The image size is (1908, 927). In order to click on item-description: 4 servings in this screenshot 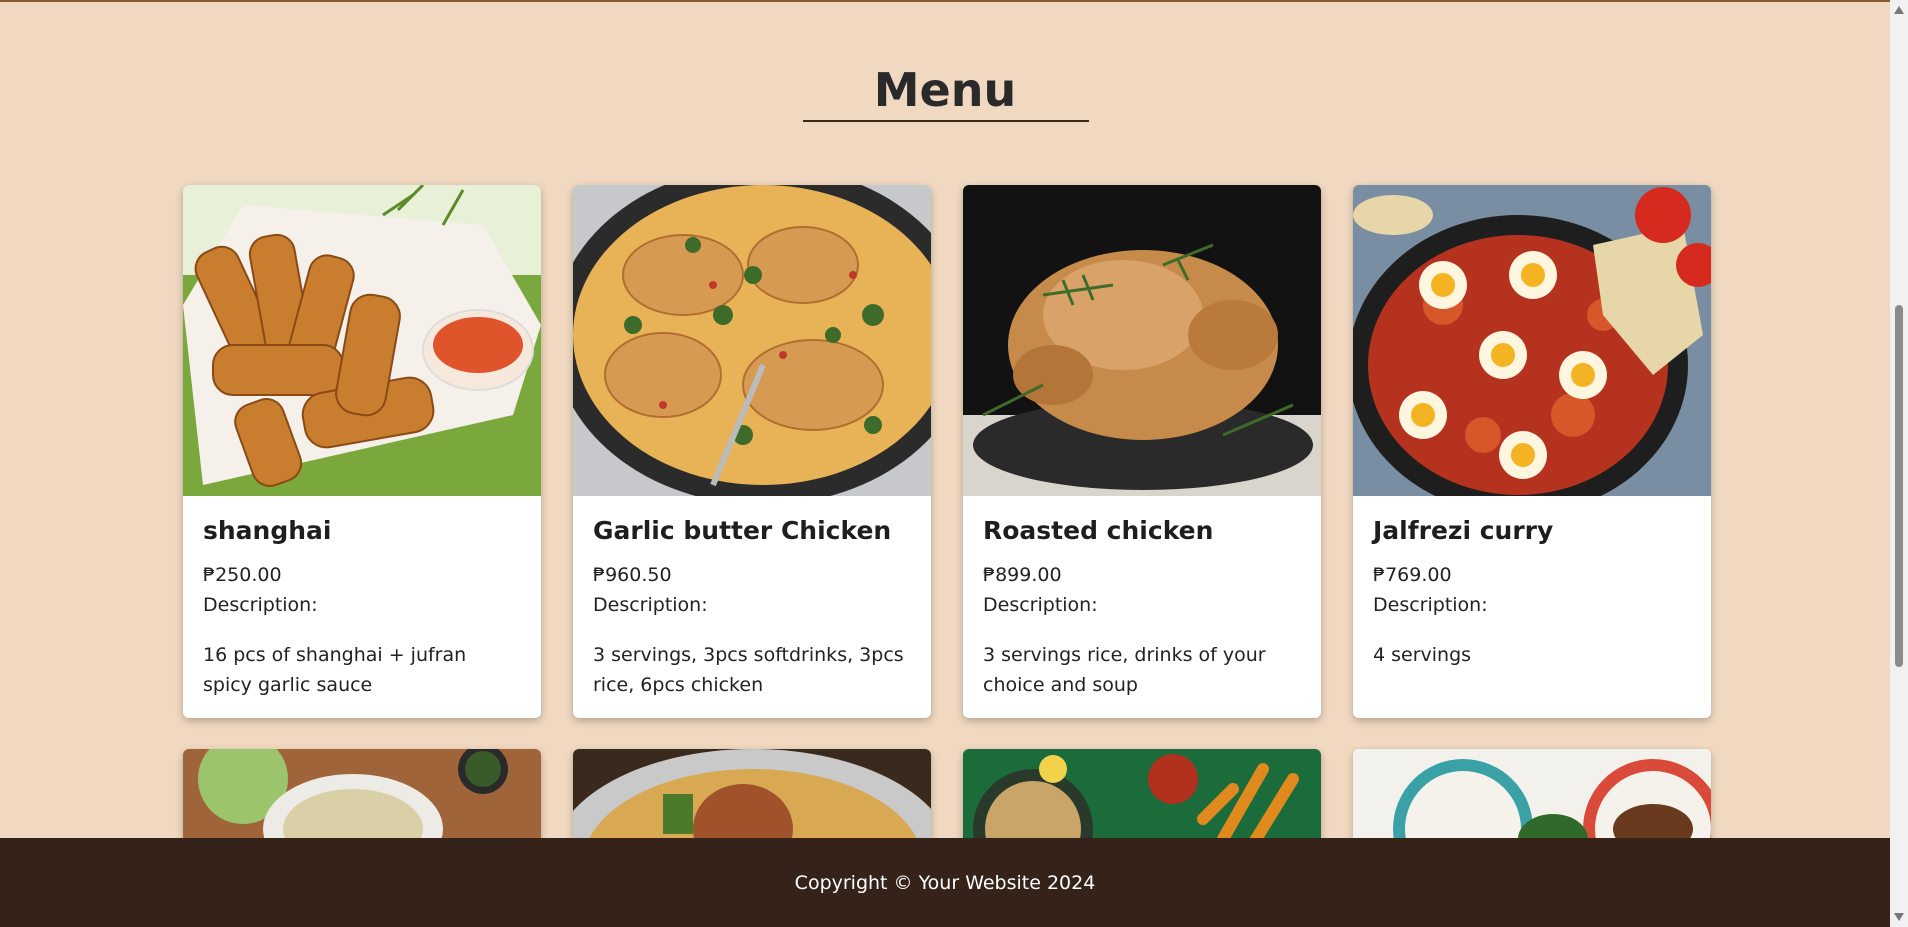, I will do `click(1422, 655)`.